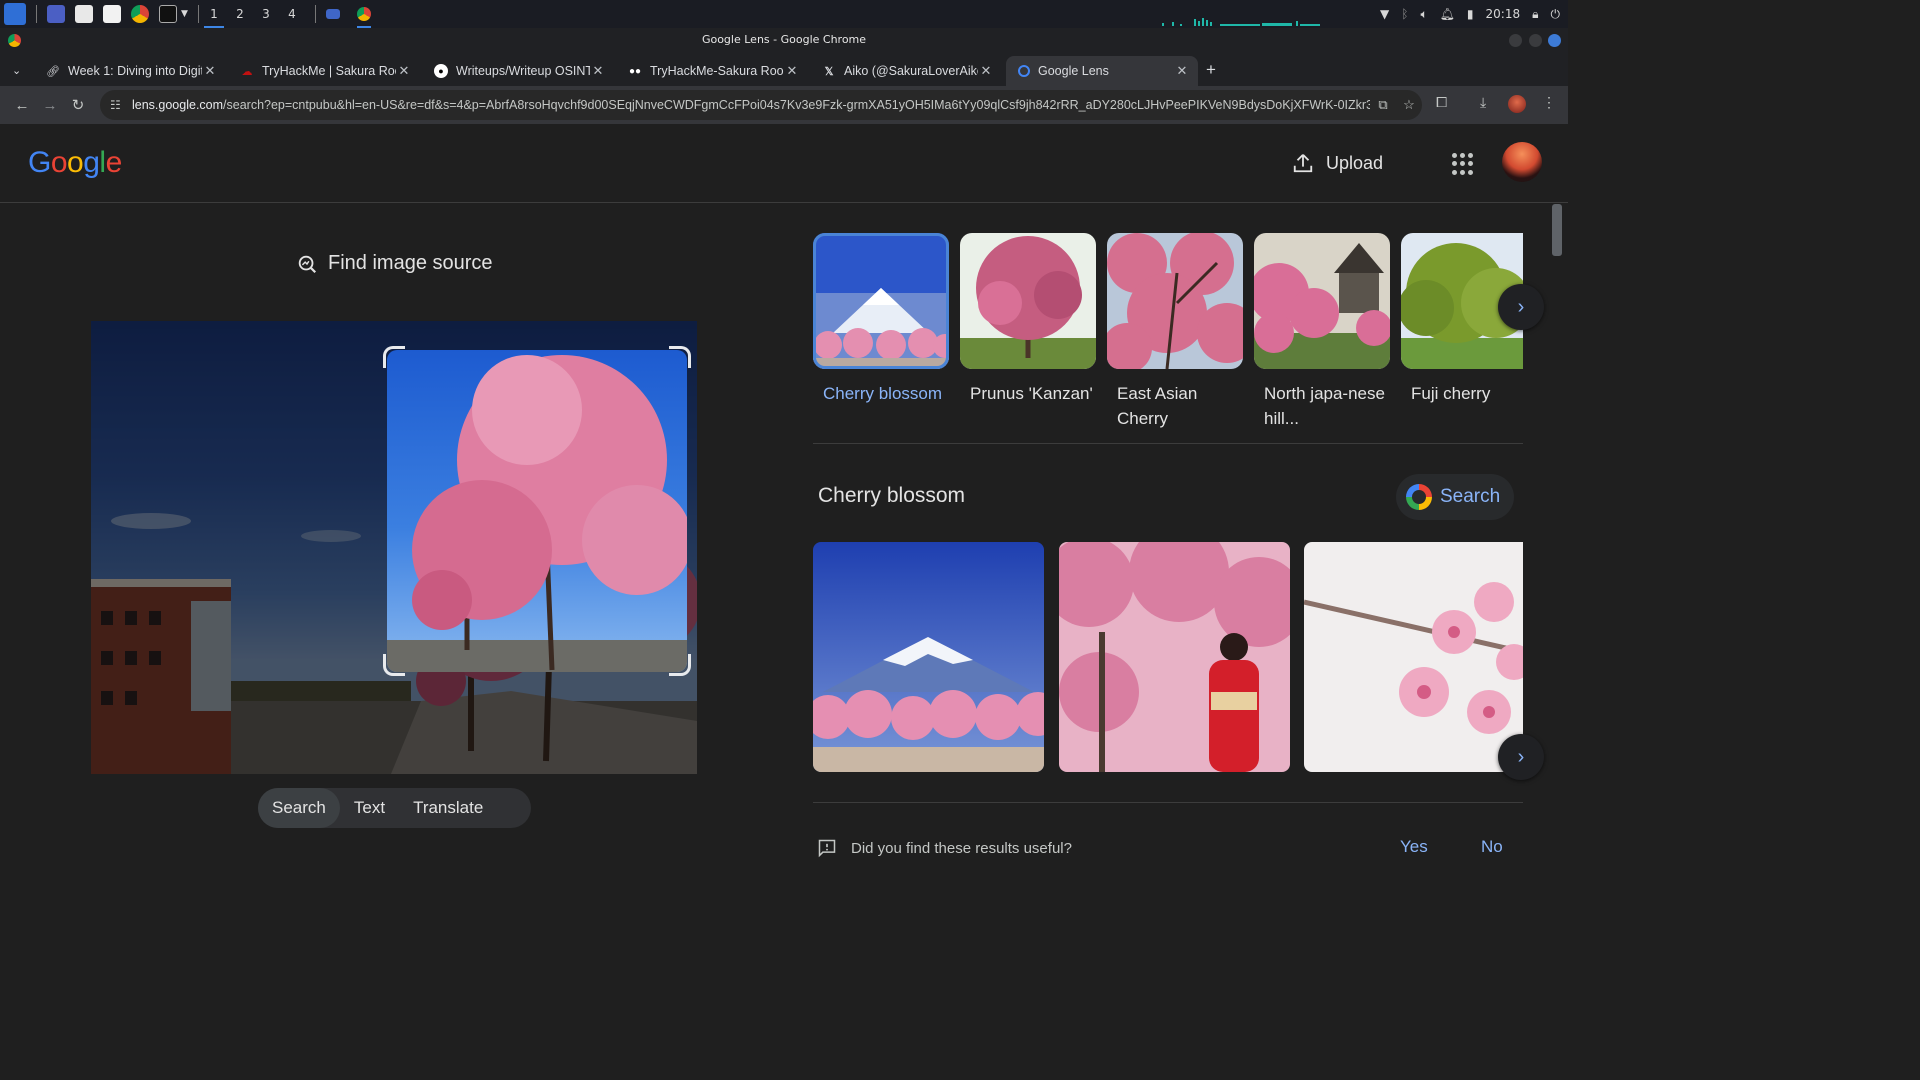 The height and width of the screenshot is (1080, 1920). I want to click on google-g-icon, so click(1419, 497).